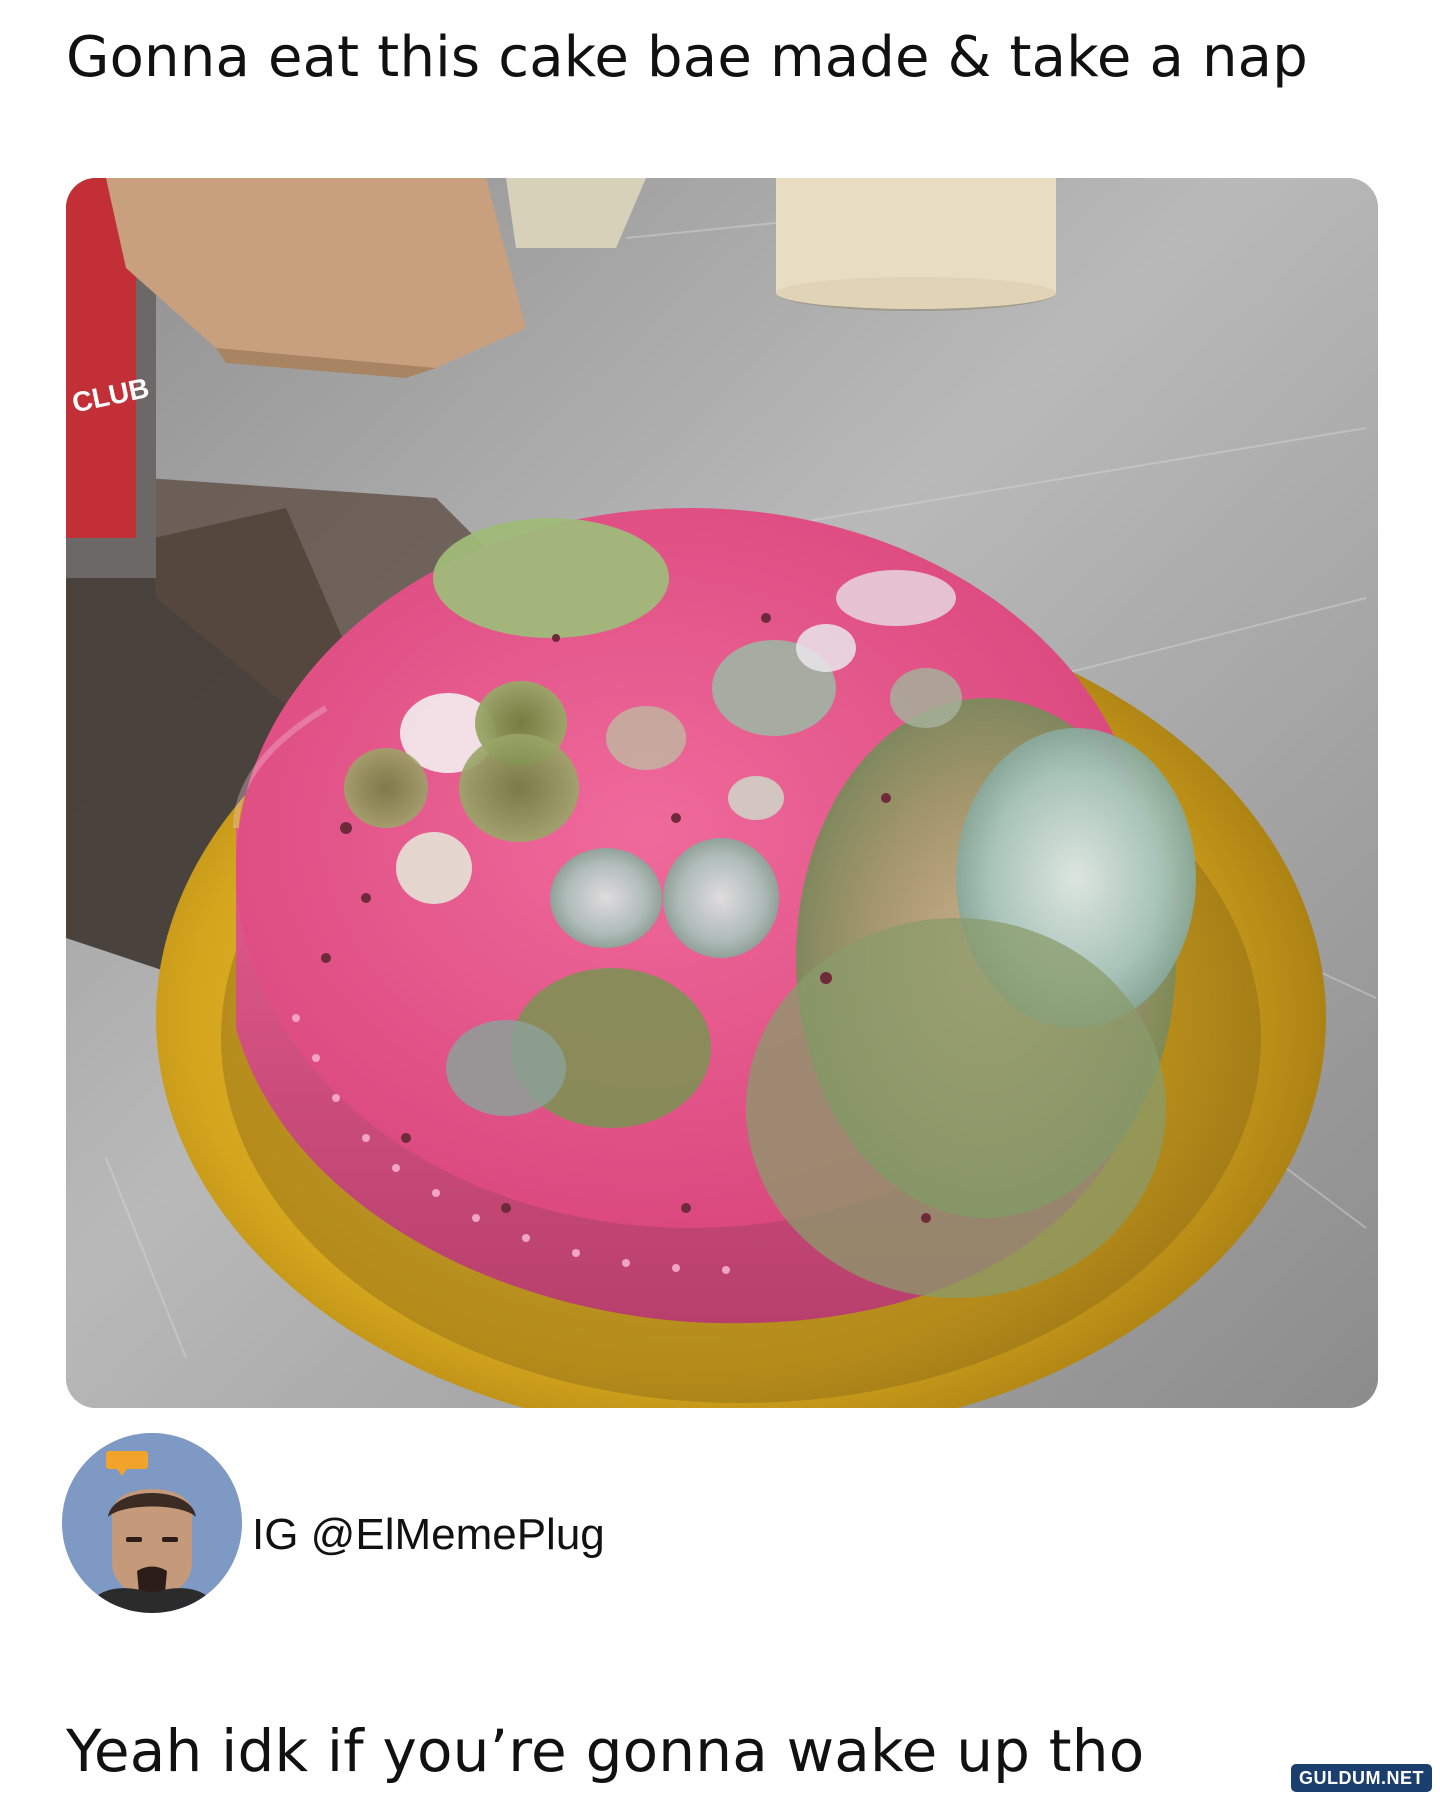 The image size is (1440, 1798). What do you see at coordinates (428, 1535) in the screenshot?
I see `author-handle: IG @ElMemePlug` at bounding box center [428, 1535].